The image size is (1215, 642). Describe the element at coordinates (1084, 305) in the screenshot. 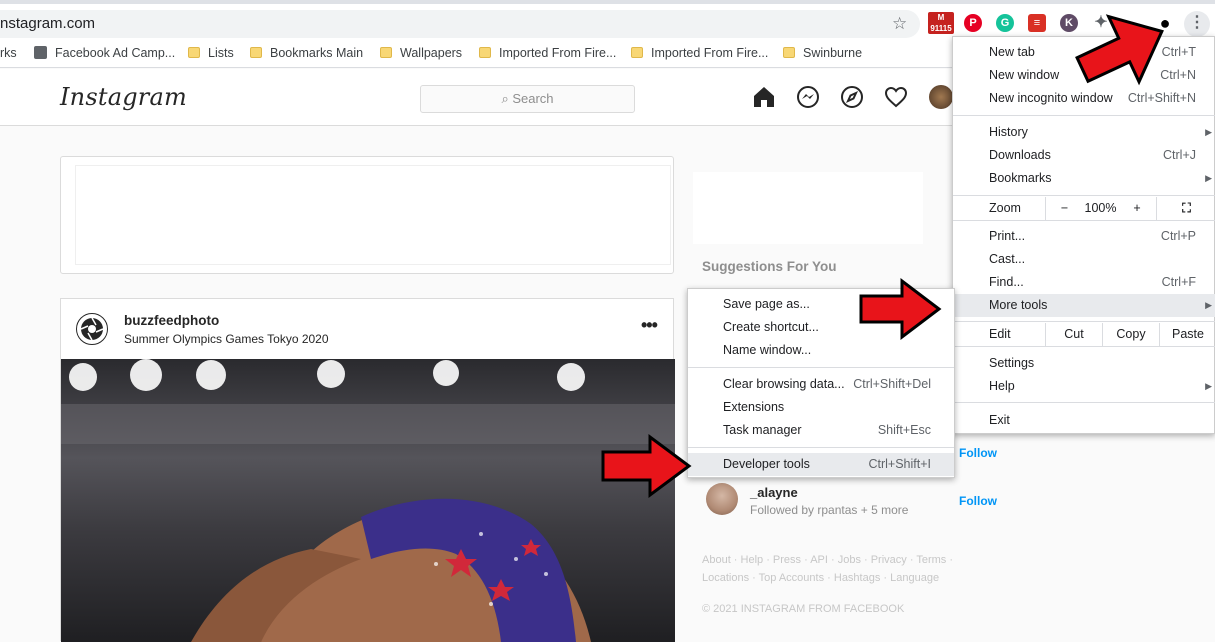

I see `menu-item-more-tools: More tools ▶` at that location.